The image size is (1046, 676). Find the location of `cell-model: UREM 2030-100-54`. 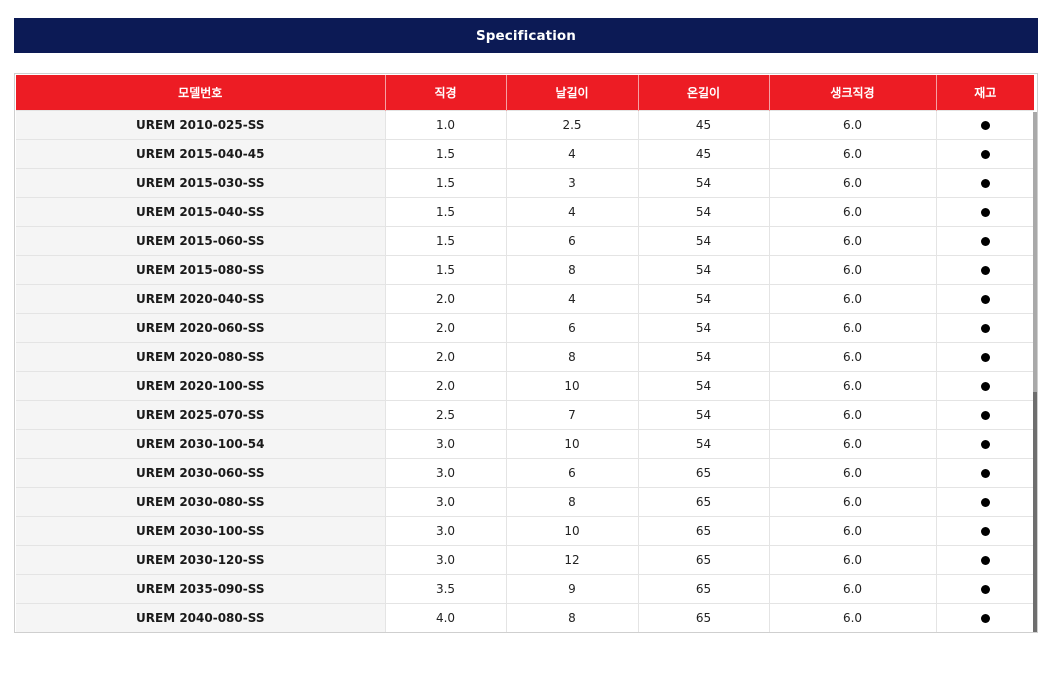

cell-model: UREM 2030-100-54 is located at coordinates (201, 444).